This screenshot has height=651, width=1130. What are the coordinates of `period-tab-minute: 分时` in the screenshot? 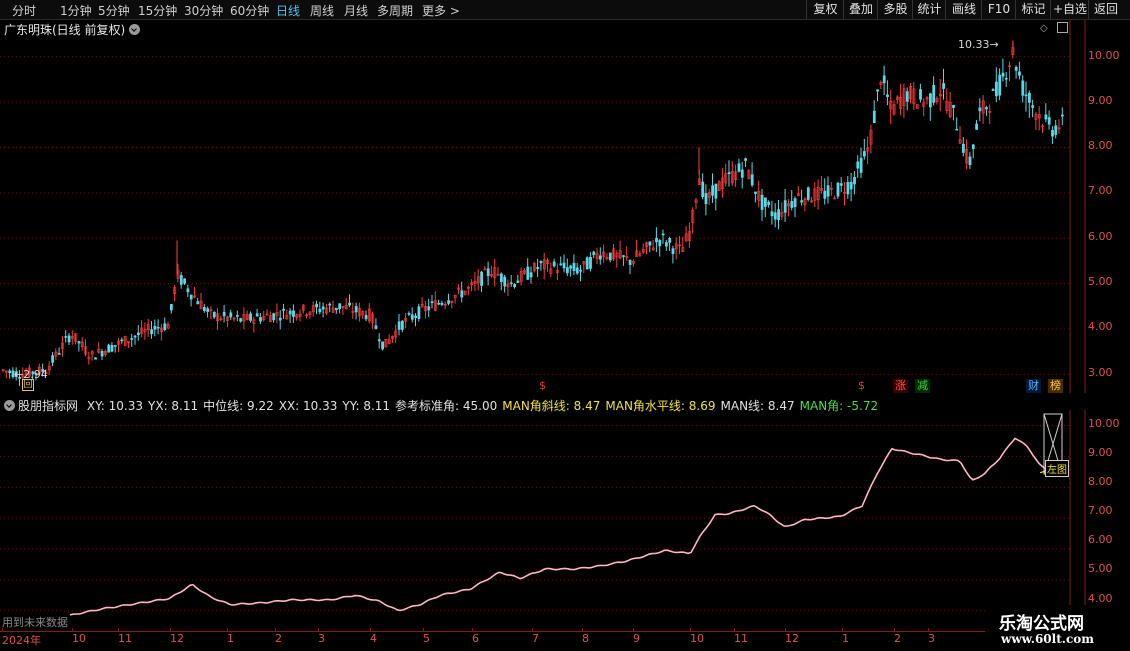 It's located at (24, 10).